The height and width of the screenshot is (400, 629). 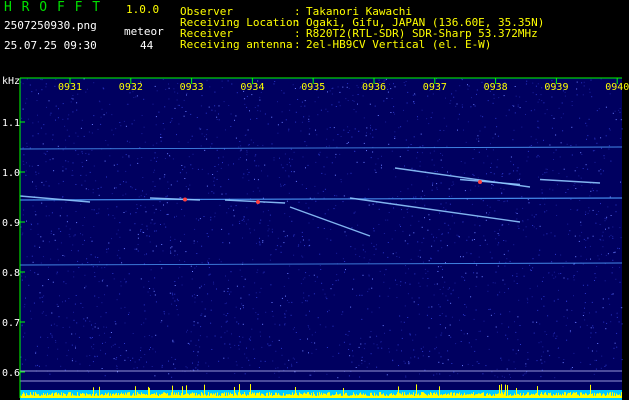 I want to click on y-tick-label: 0.7, so click(x=11, y=323).